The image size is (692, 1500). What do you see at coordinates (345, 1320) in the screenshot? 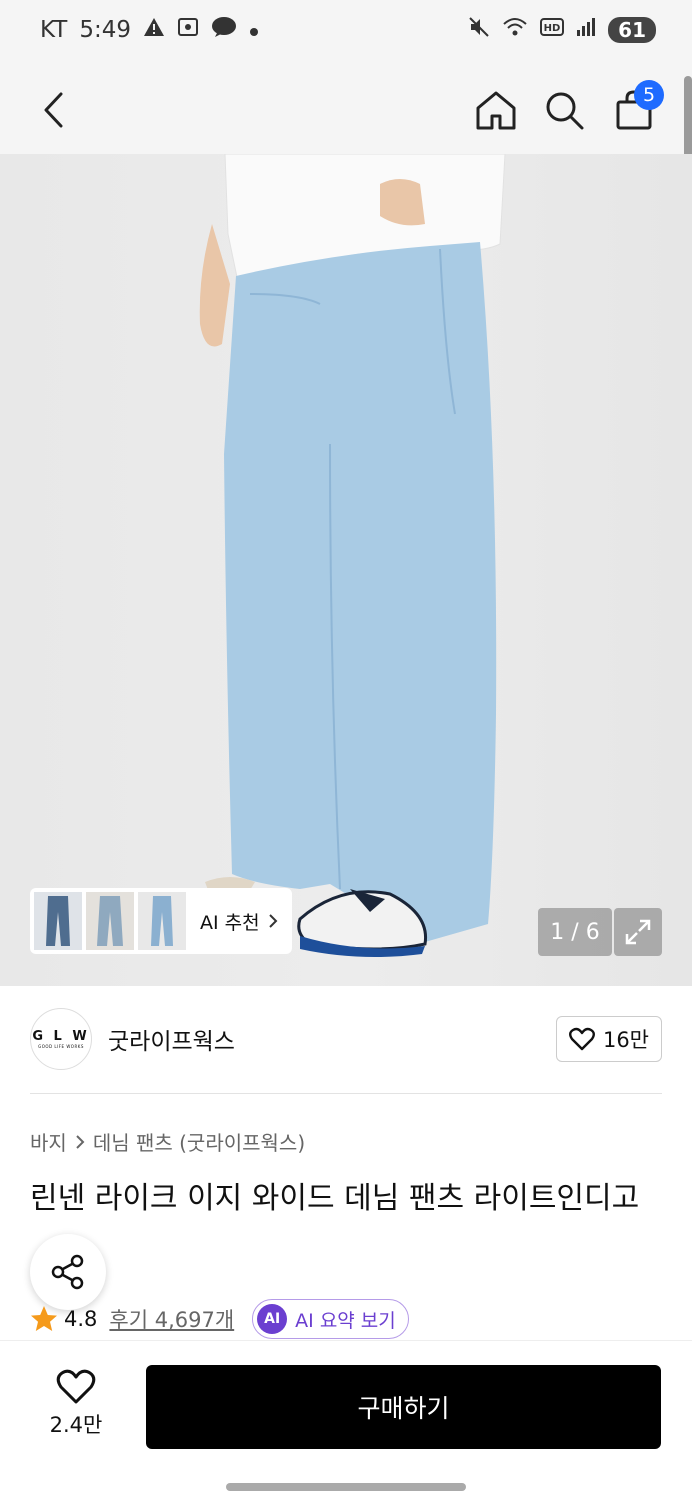
I see `ai-summary-label: AI 요약 보기` at bounding box center [345, 1320].